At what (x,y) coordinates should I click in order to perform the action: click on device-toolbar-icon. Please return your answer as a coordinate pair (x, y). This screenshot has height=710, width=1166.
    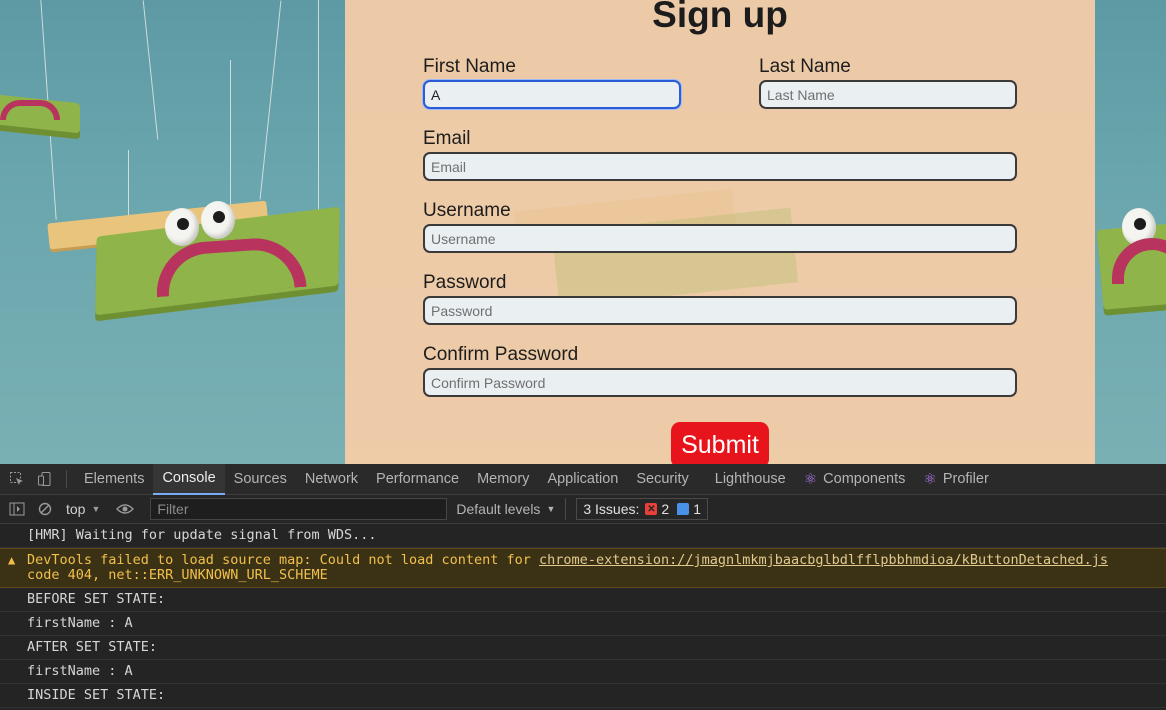
    Looking at the image, I should click on (45, 479).